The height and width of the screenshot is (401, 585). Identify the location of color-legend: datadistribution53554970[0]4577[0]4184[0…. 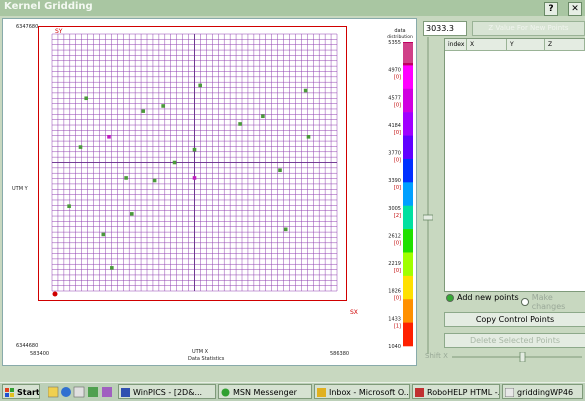
(400, 188).